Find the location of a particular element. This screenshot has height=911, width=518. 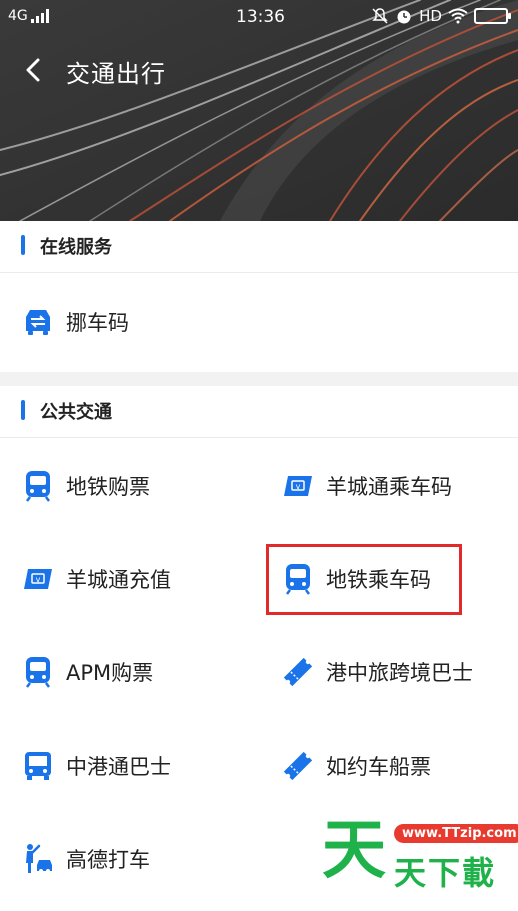

transport-item-label: 羊城通乘车码 is located at coordinates (389, 487).